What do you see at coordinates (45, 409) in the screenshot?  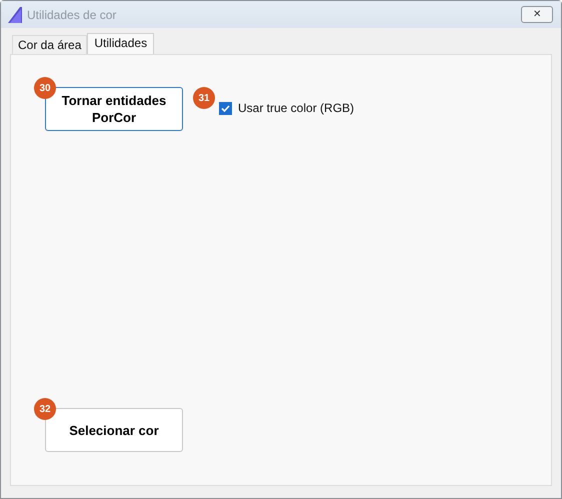 I see `number-badge: 32` at bounding box center [45, 409].